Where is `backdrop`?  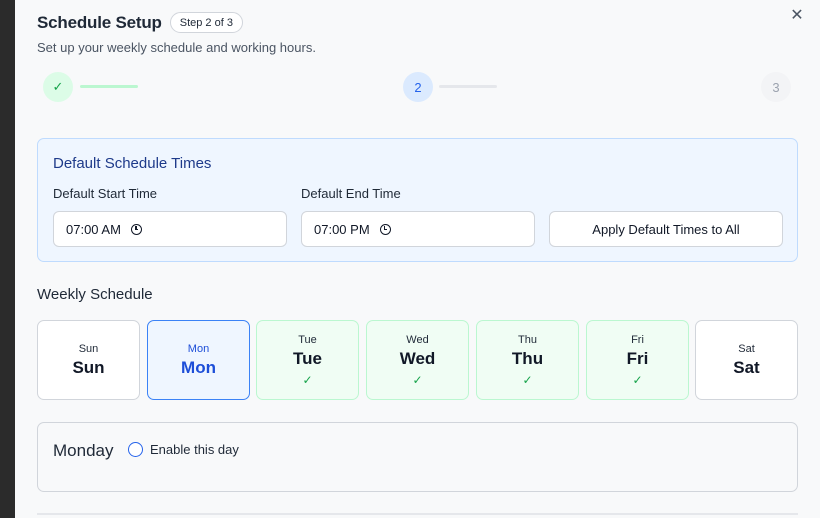 backdrop is located at coordinates (7, 259).